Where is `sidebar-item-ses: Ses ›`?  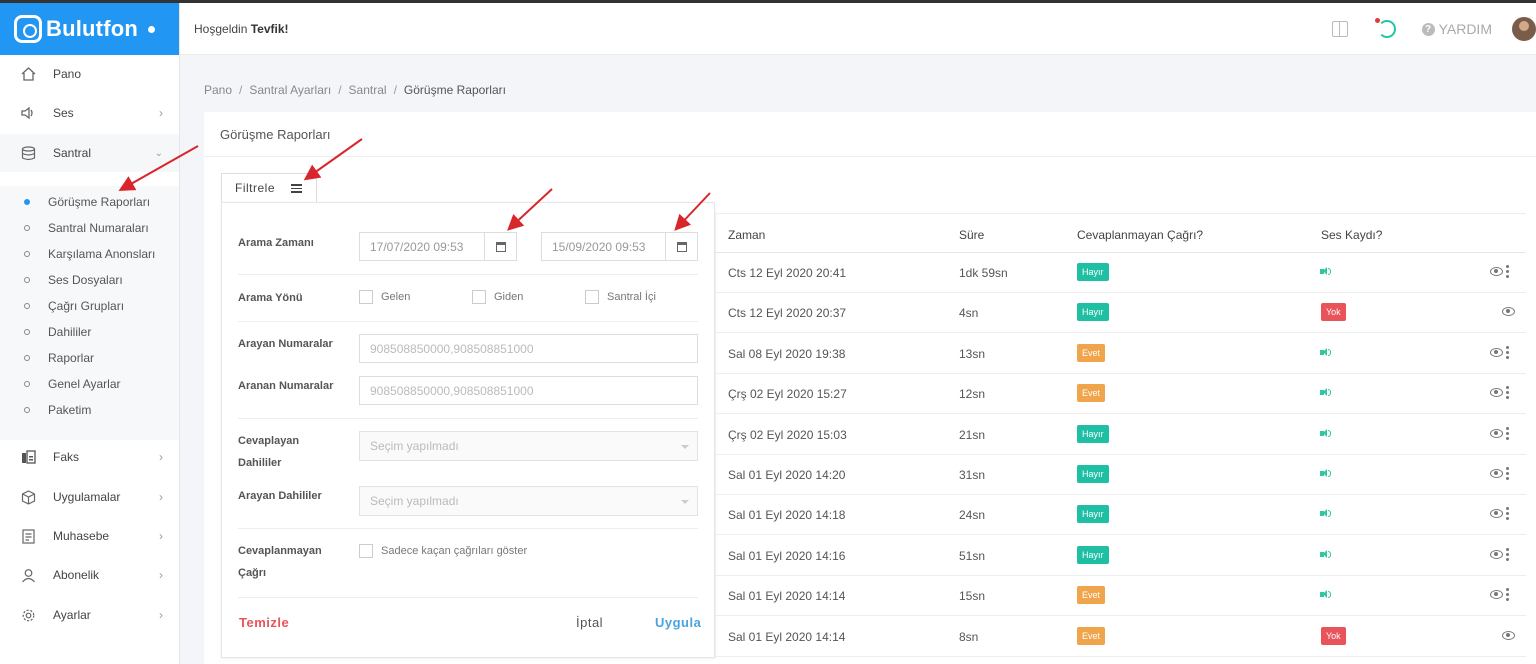 sidebar-item-ses: Ses › is located at coordinates (89, 113).